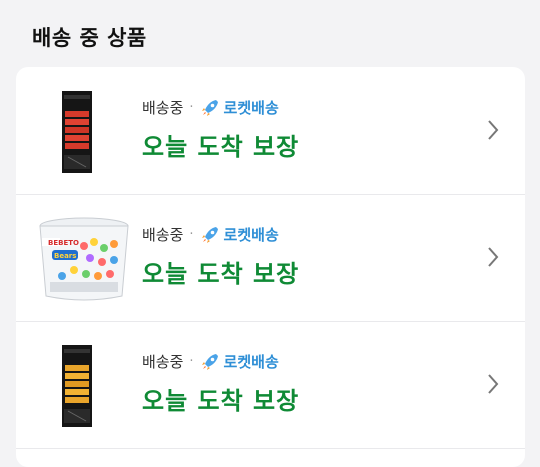  I want to click on product-thumbnail: BEBETO Bears, so click(84, 259).